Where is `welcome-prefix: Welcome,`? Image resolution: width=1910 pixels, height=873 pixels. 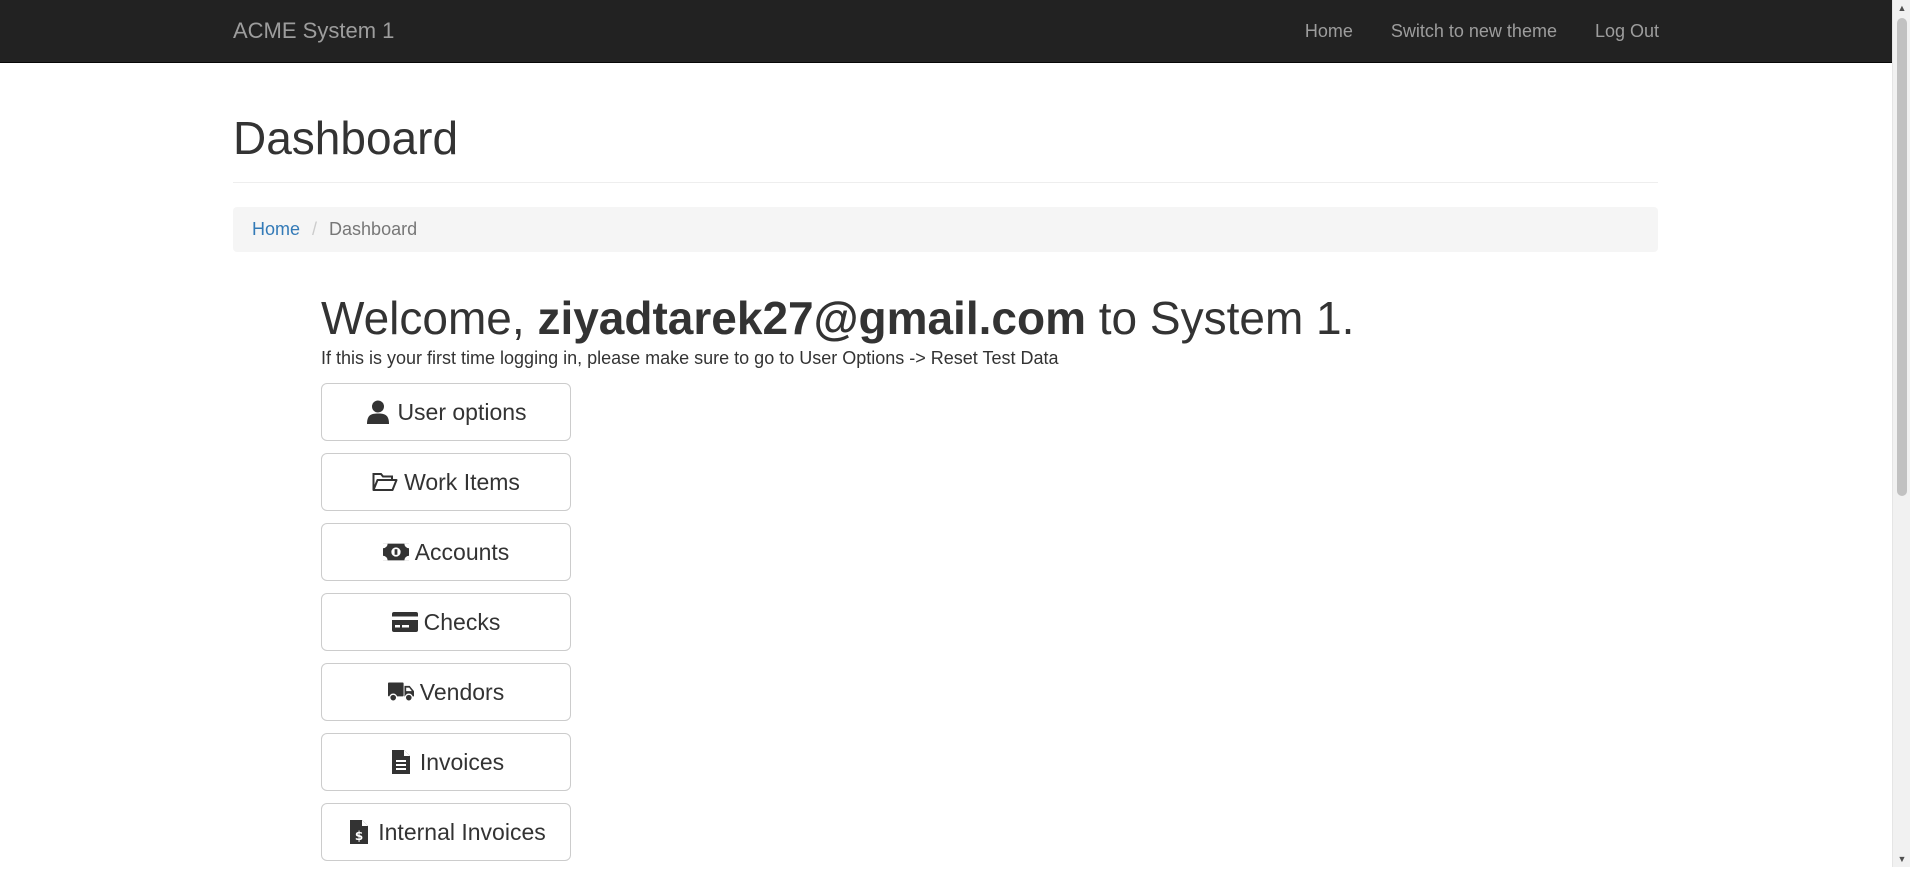
welcome-prefix: Welcome, is located at coordinates (429, 318).